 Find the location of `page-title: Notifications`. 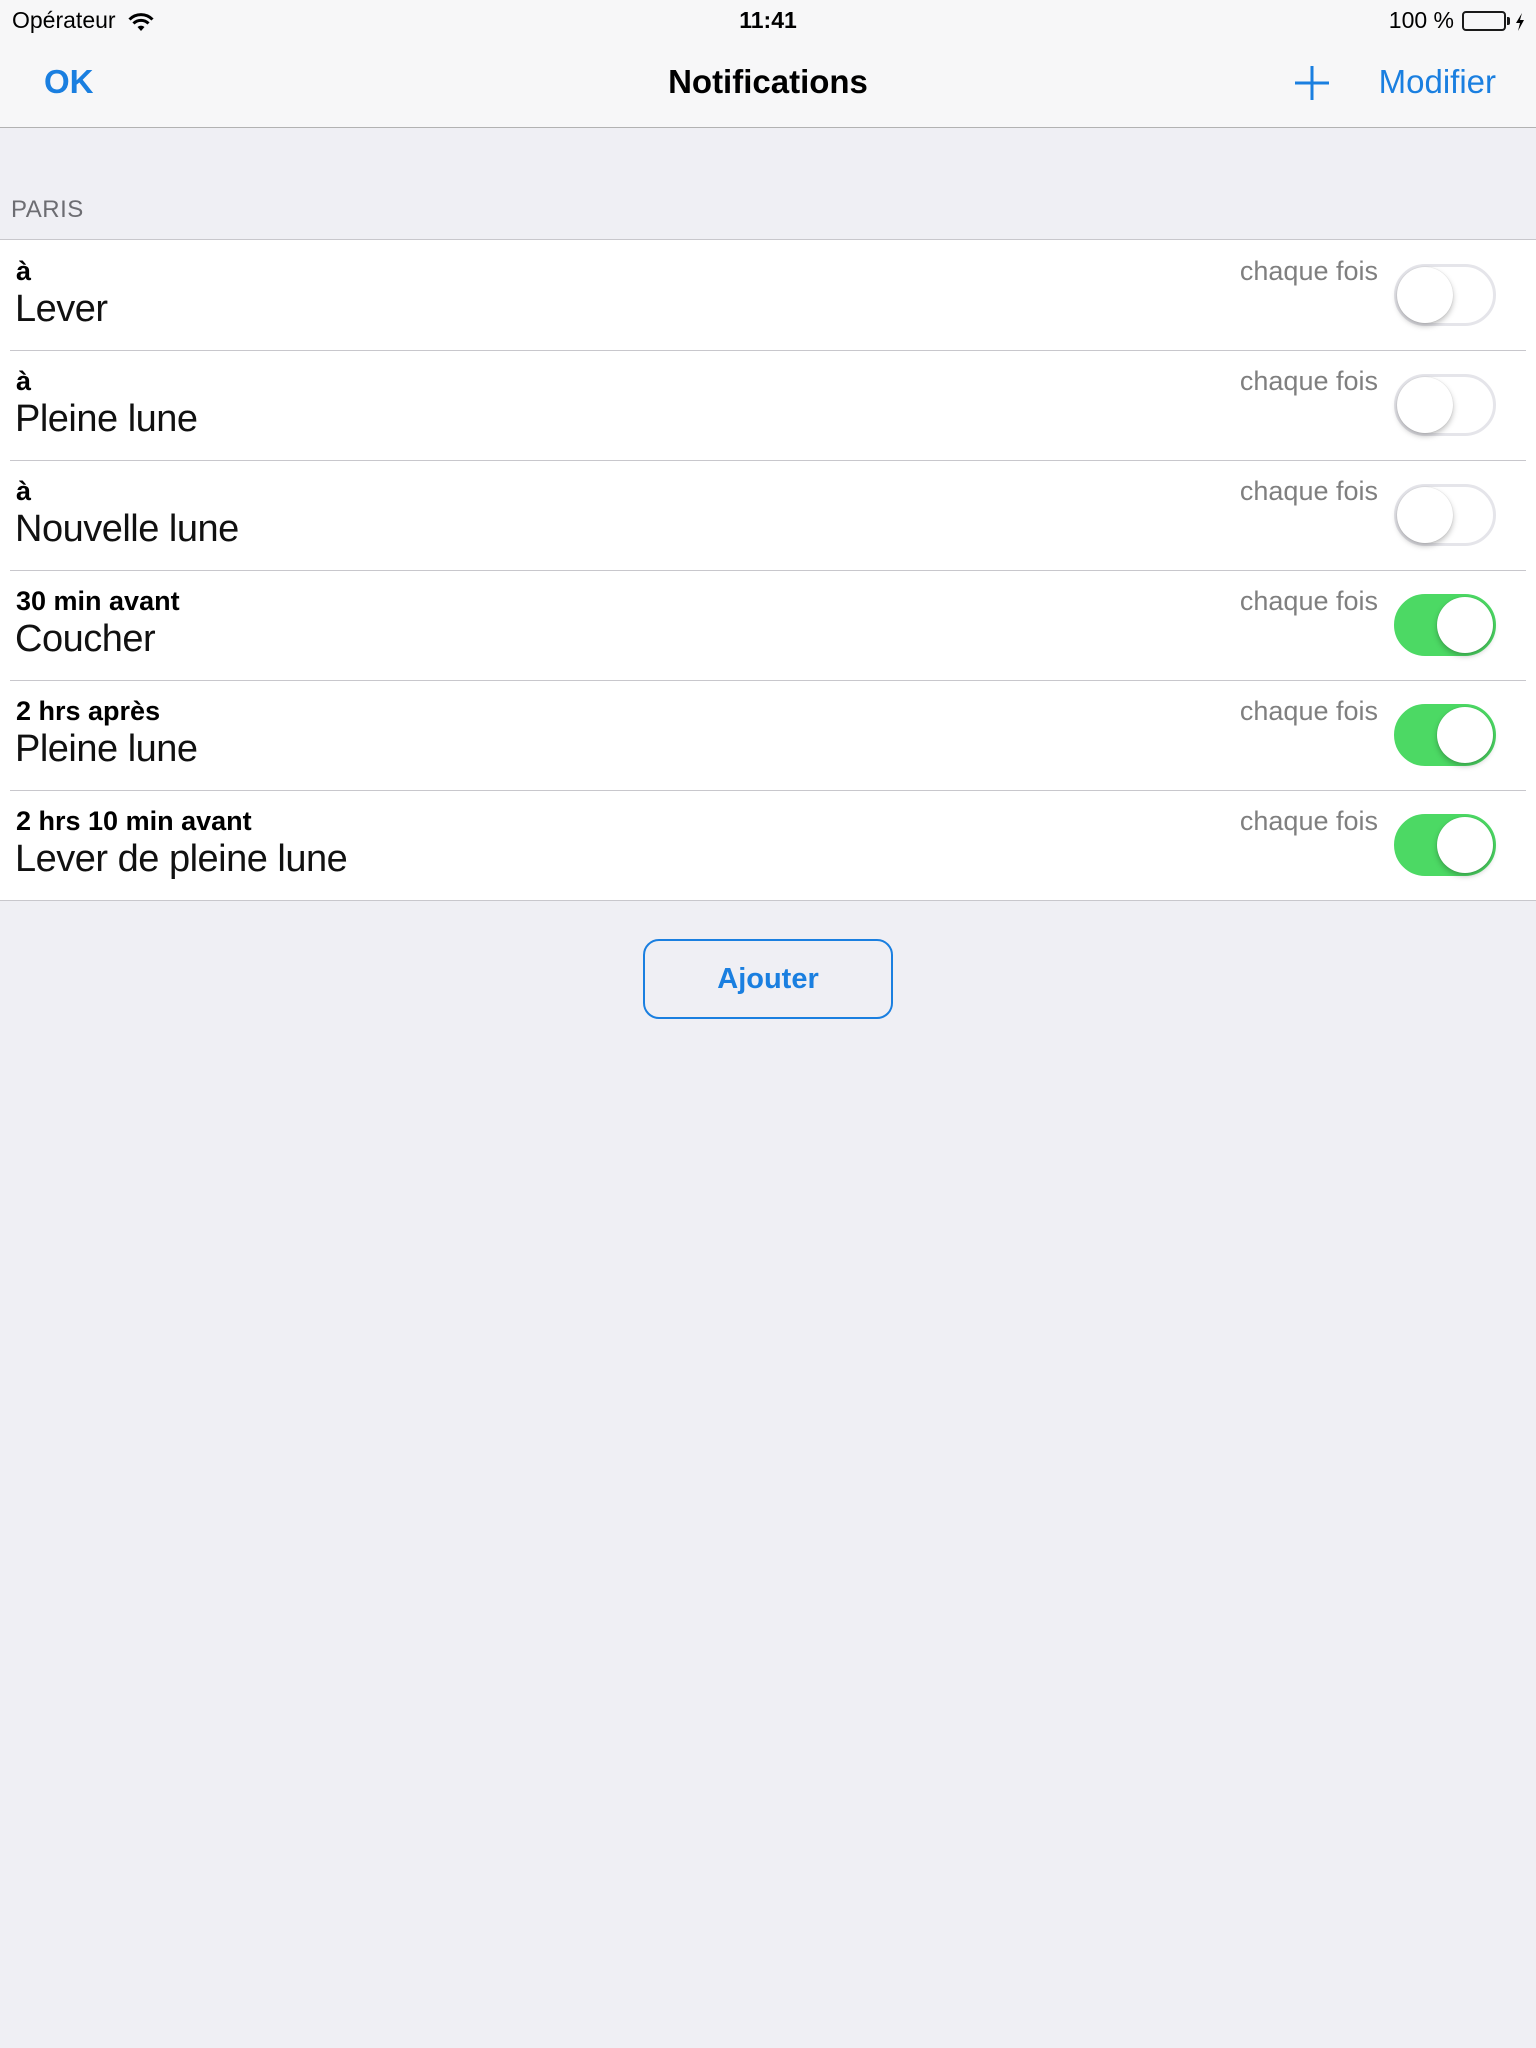

page-title: Notifications is located at coordinates (768, 81).